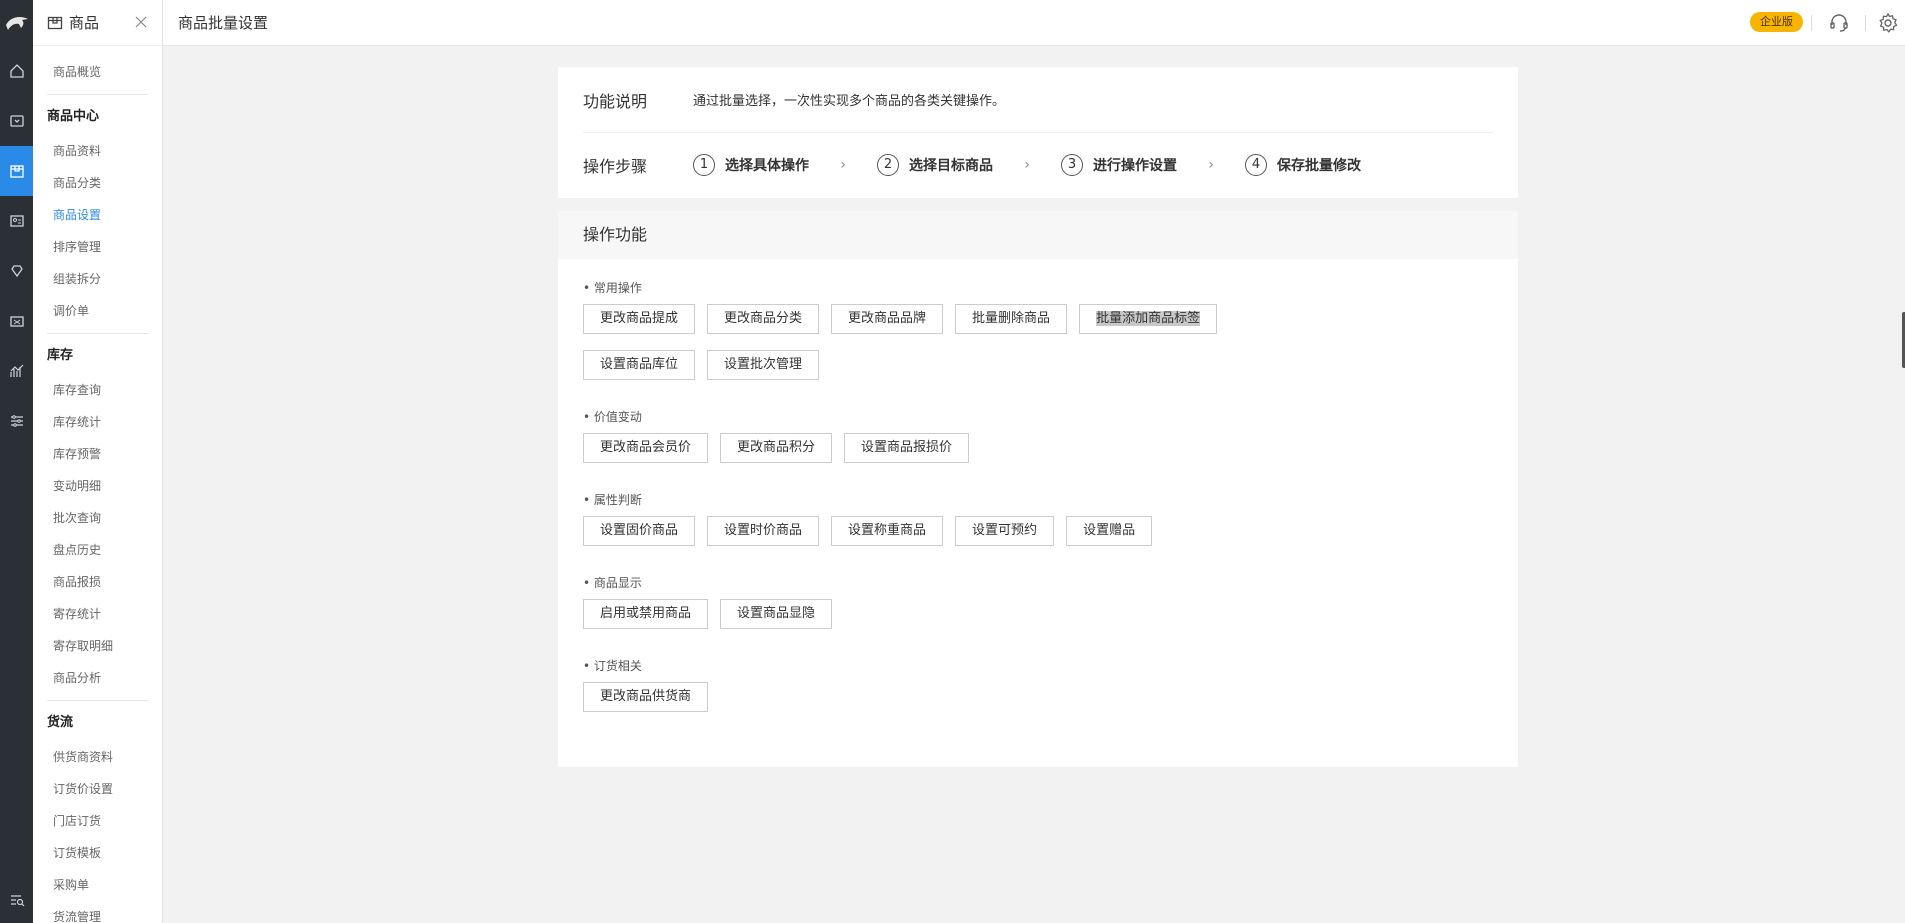  Describe the element at coordinates (97, 279) in the screenshot. I see `sidebar-item-assembly-split: 组装拆分` at that location.